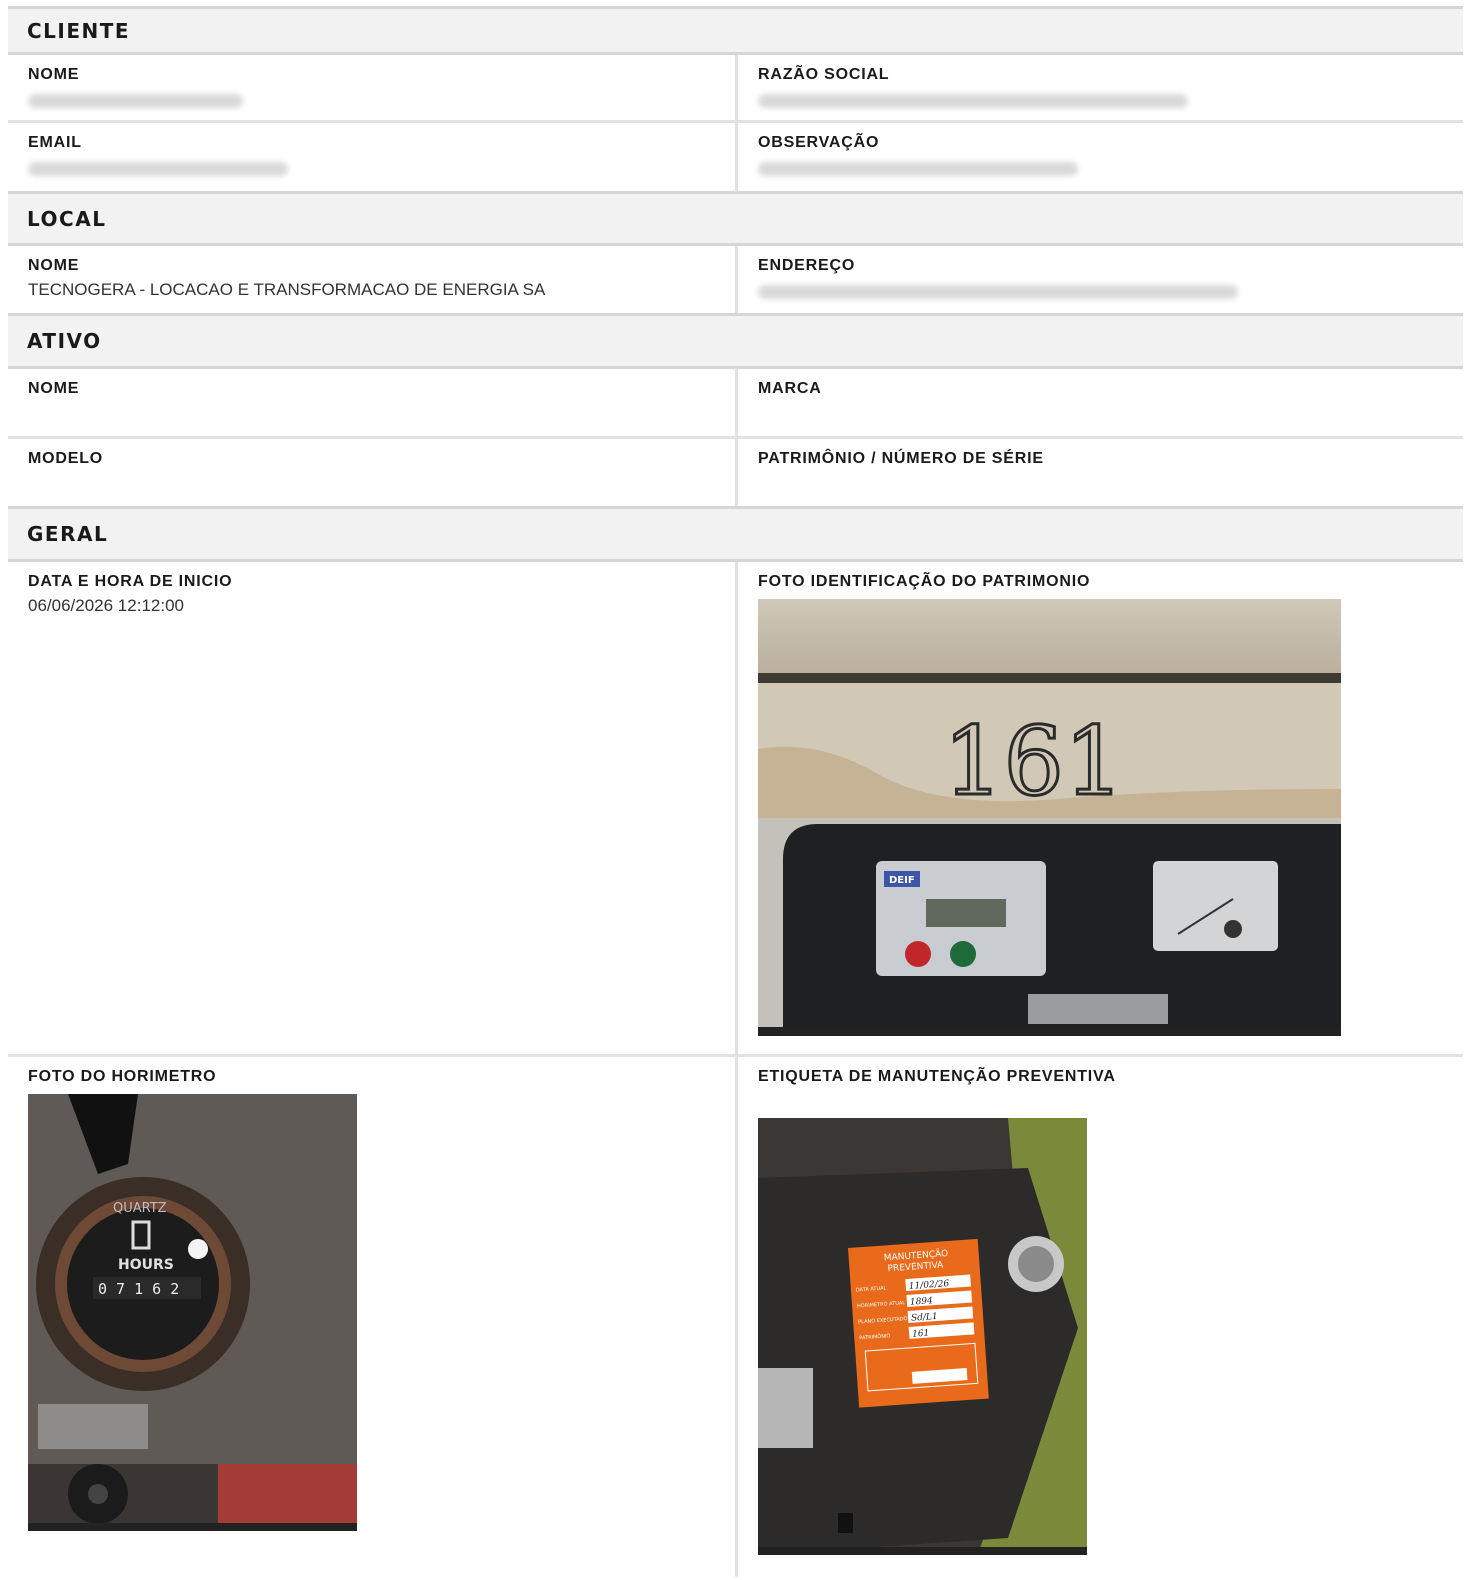  What do you see at coordinates (790, 388) in the screenshot?
I see `ativo-marca-label: MARCA` at bounding box center [790, 388].